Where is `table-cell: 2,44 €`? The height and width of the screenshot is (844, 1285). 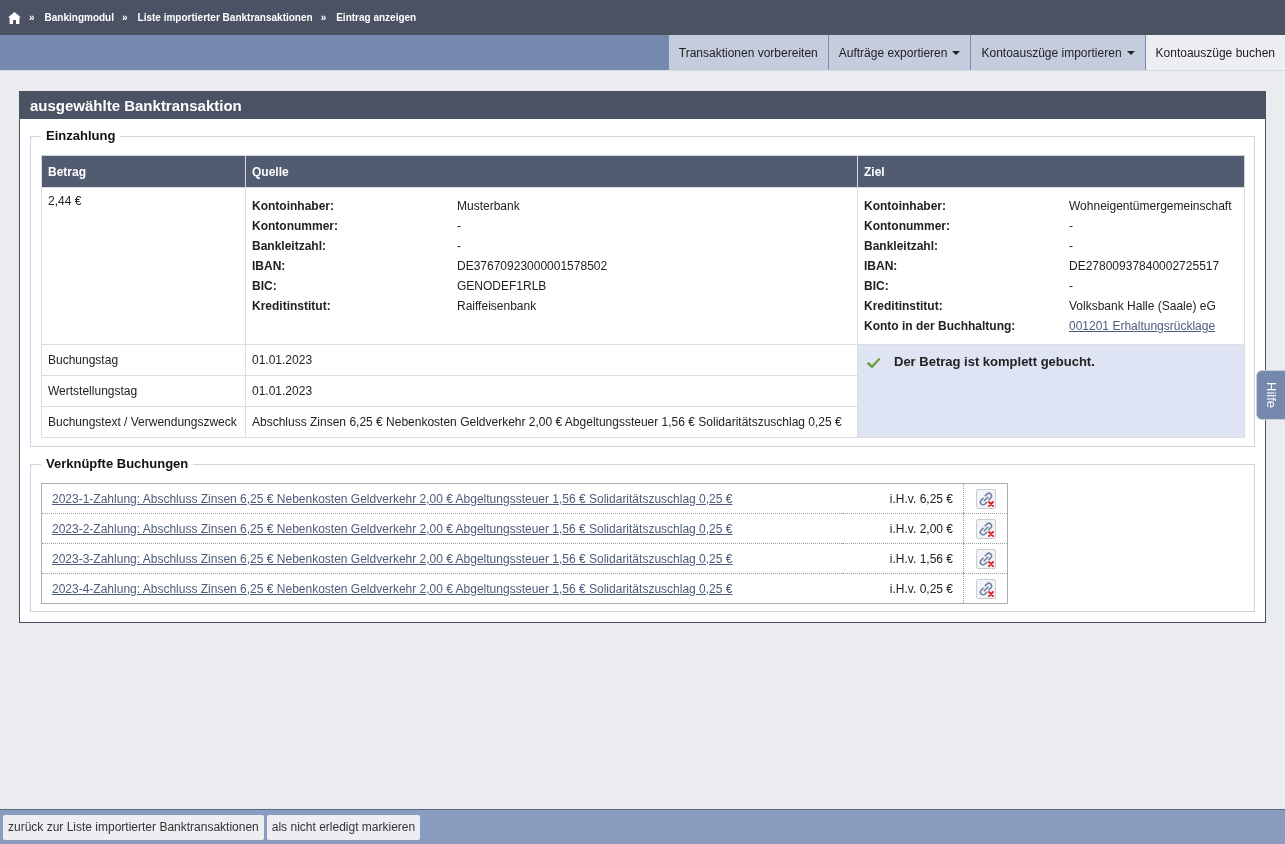 table-cell: 2,44 € is located at coordinates (143, 266).